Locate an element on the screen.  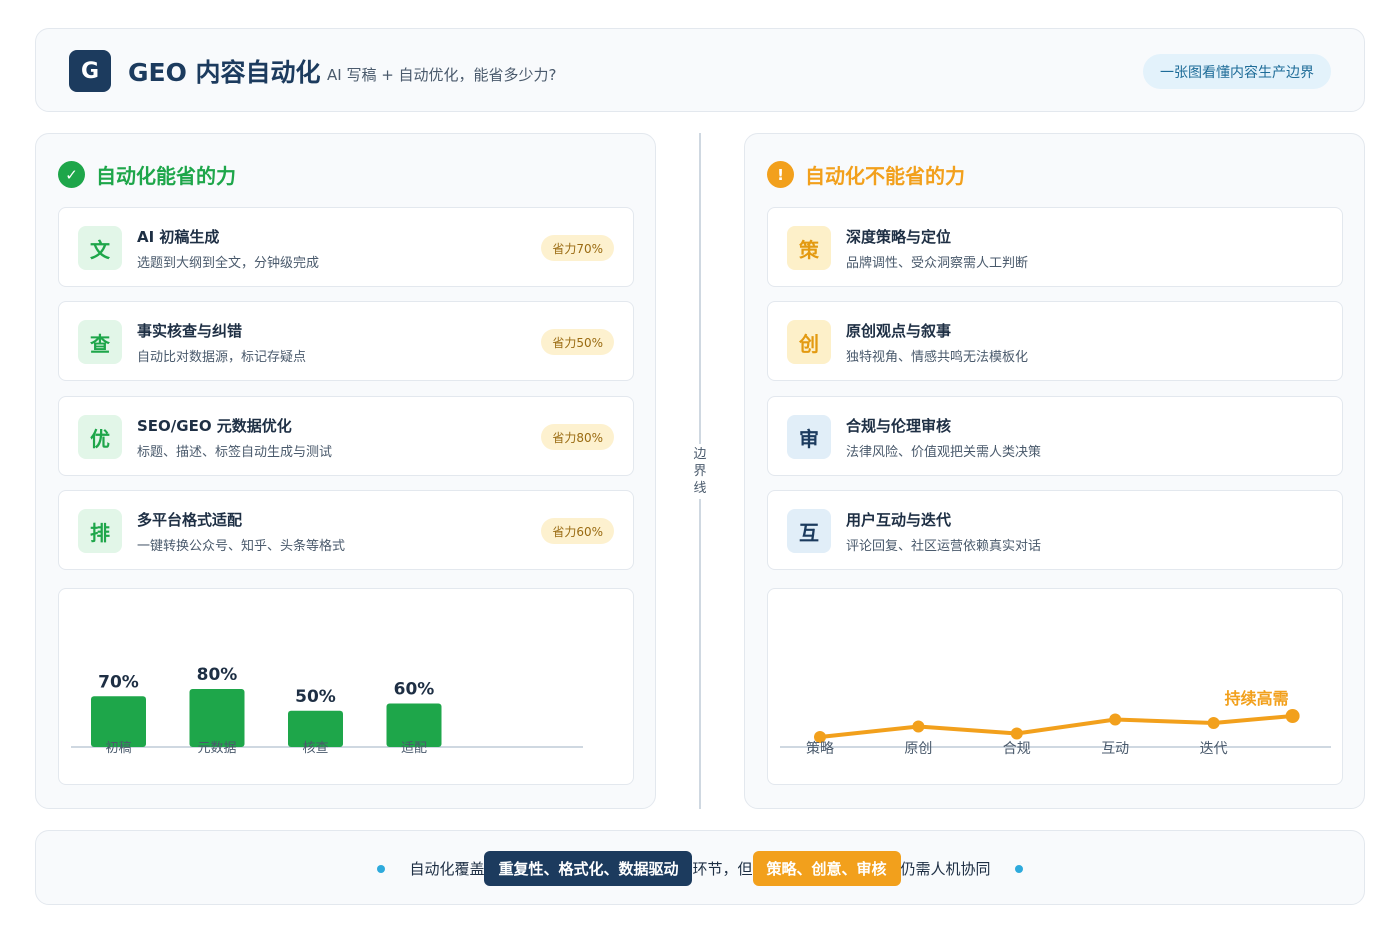
card-desc: 一键转换公众号、知乎、头条等格式 is located at coordinates (241, 546).